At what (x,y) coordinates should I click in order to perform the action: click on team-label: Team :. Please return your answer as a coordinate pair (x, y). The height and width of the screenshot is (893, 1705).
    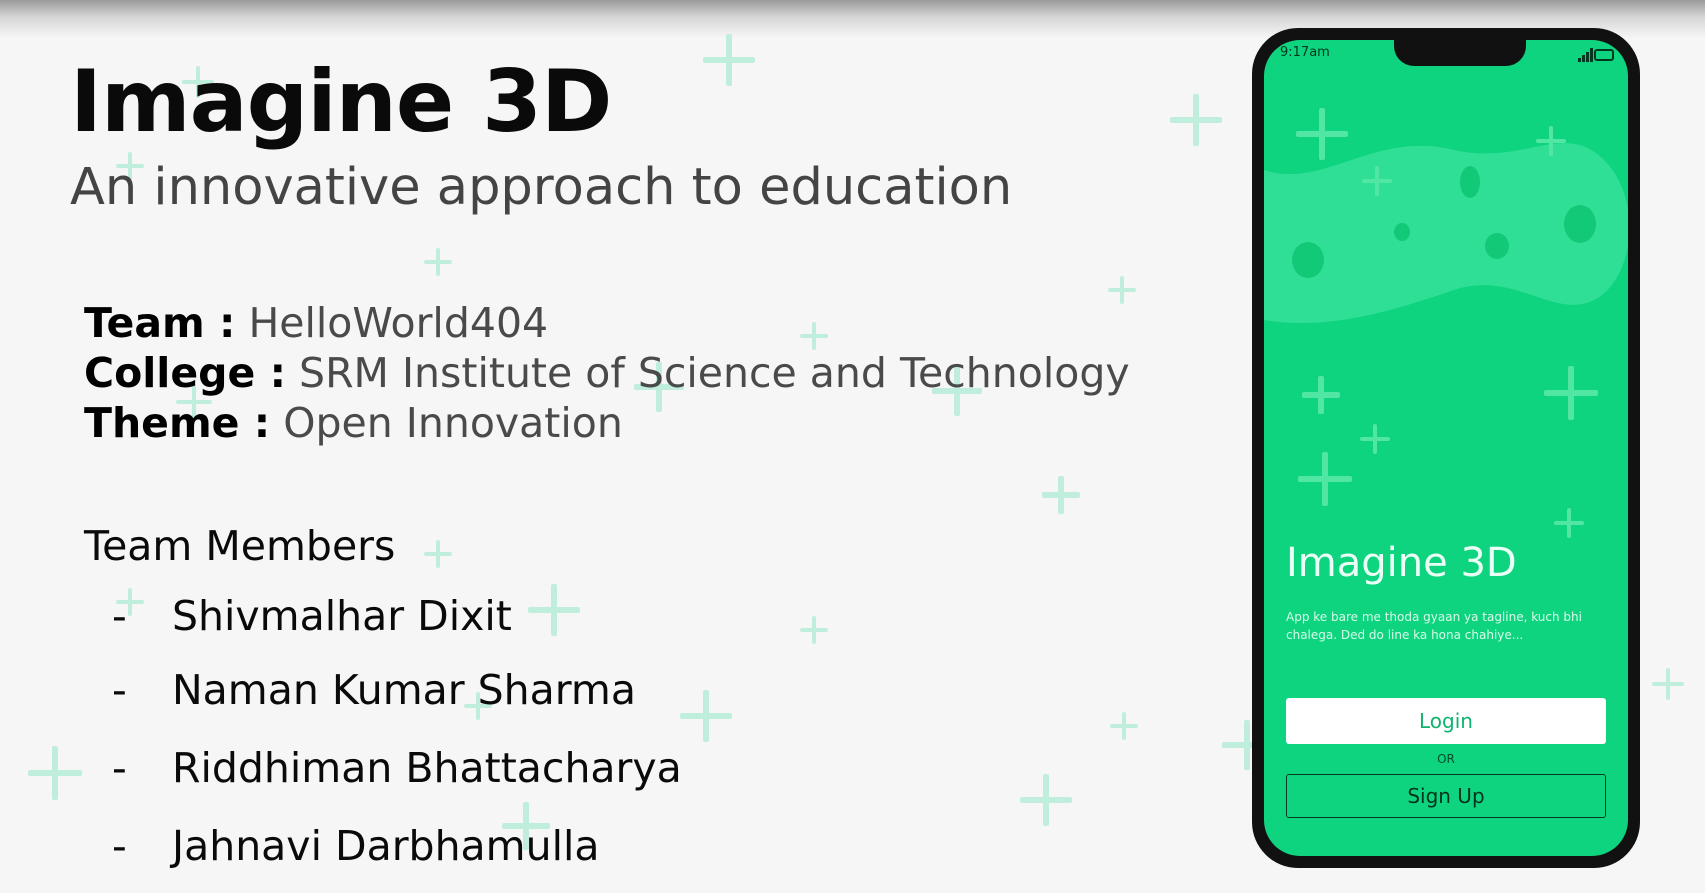
    Looking at the image, I should click on (160, 323).